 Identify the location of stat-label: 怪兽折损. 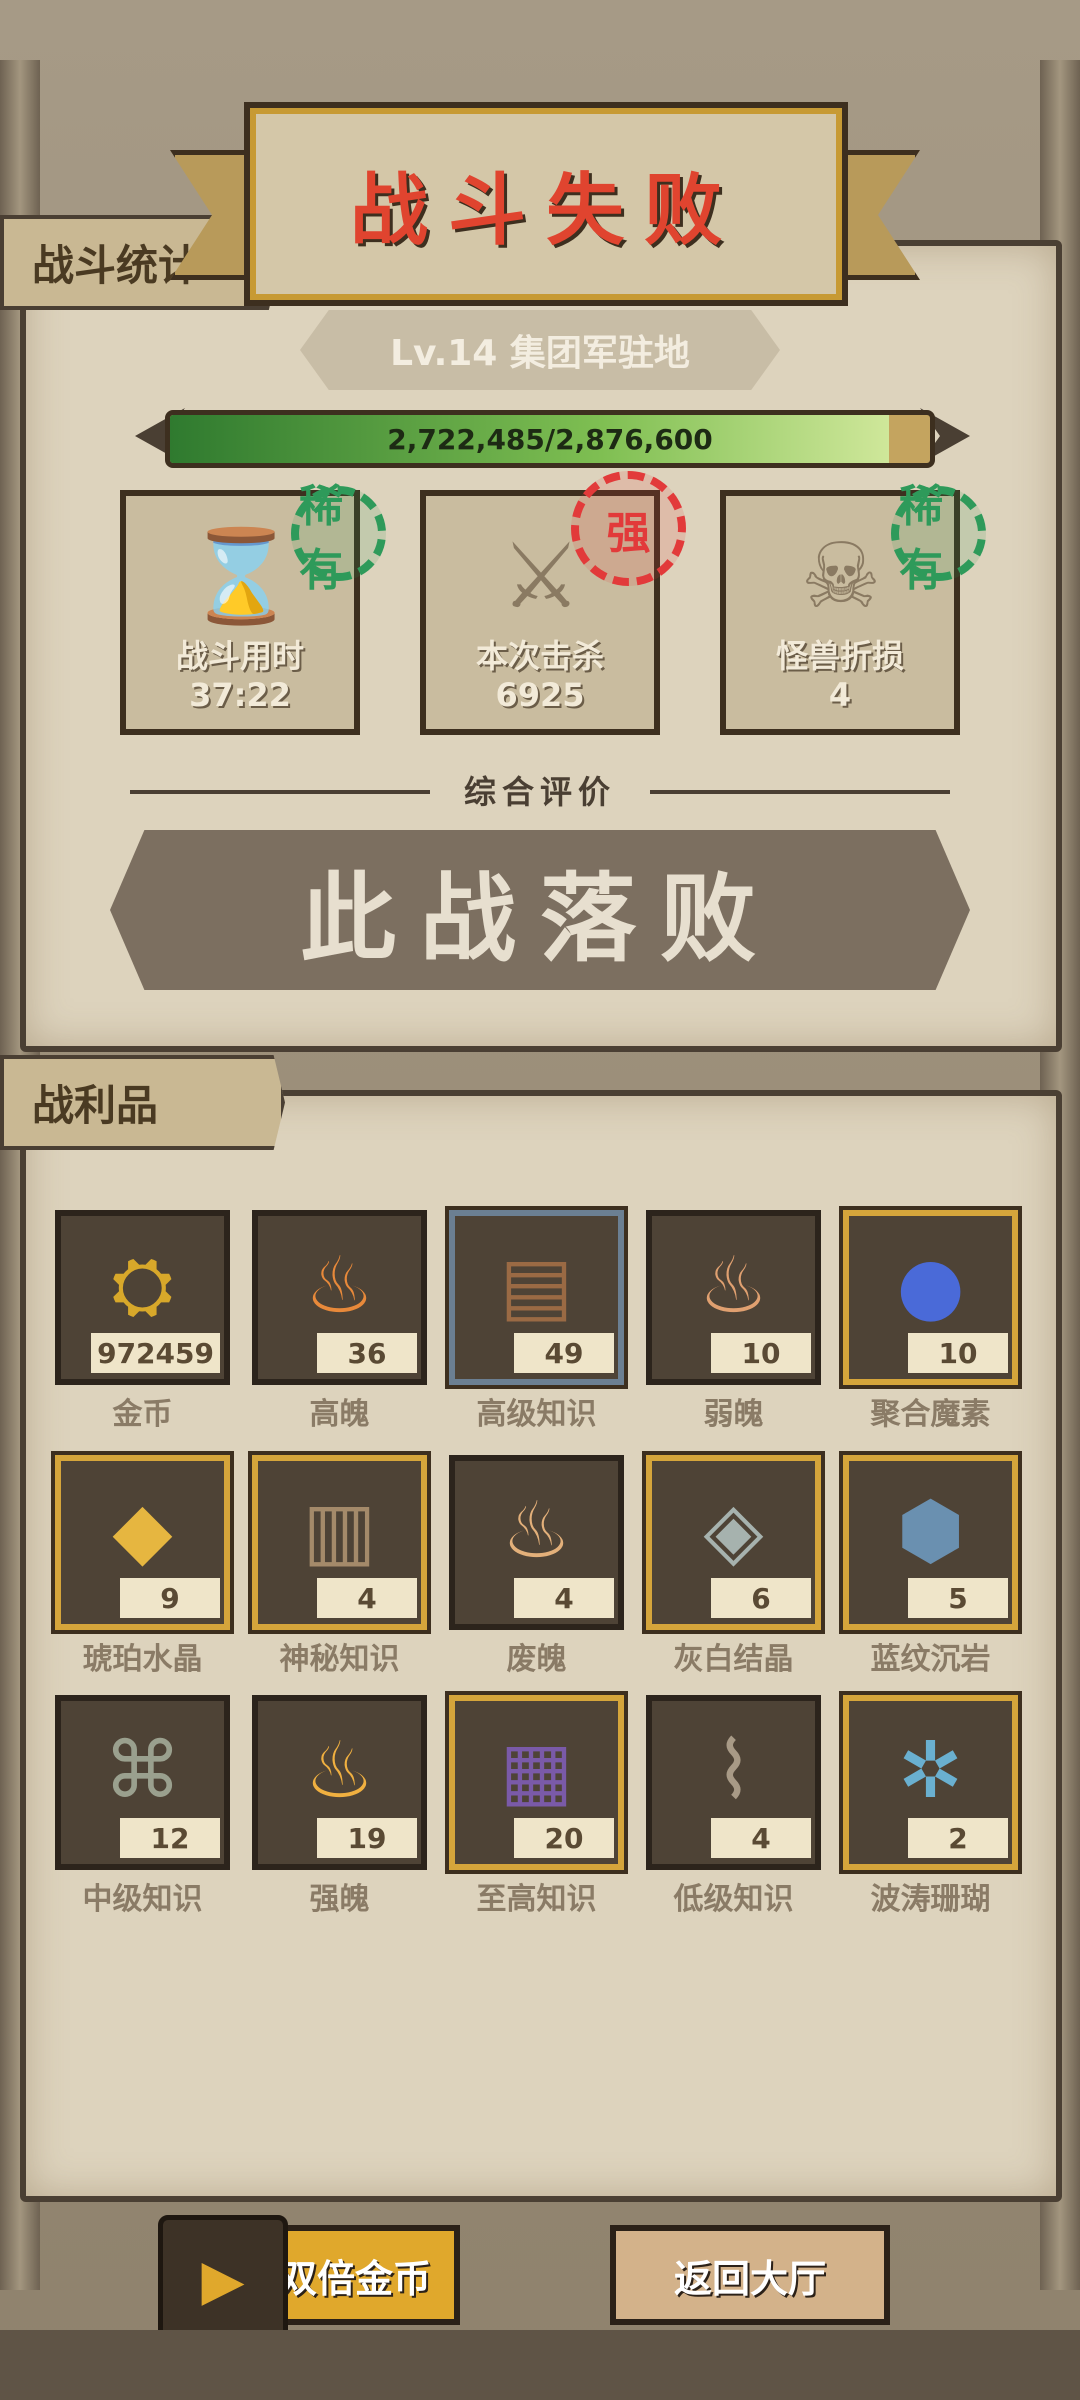
(839, 656).